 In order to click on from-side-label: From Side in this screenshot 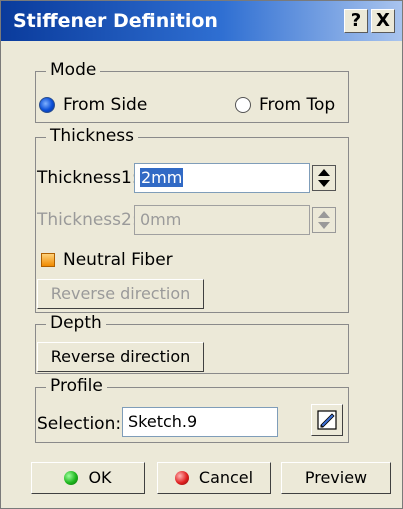, I will do `click(105, 105)`.